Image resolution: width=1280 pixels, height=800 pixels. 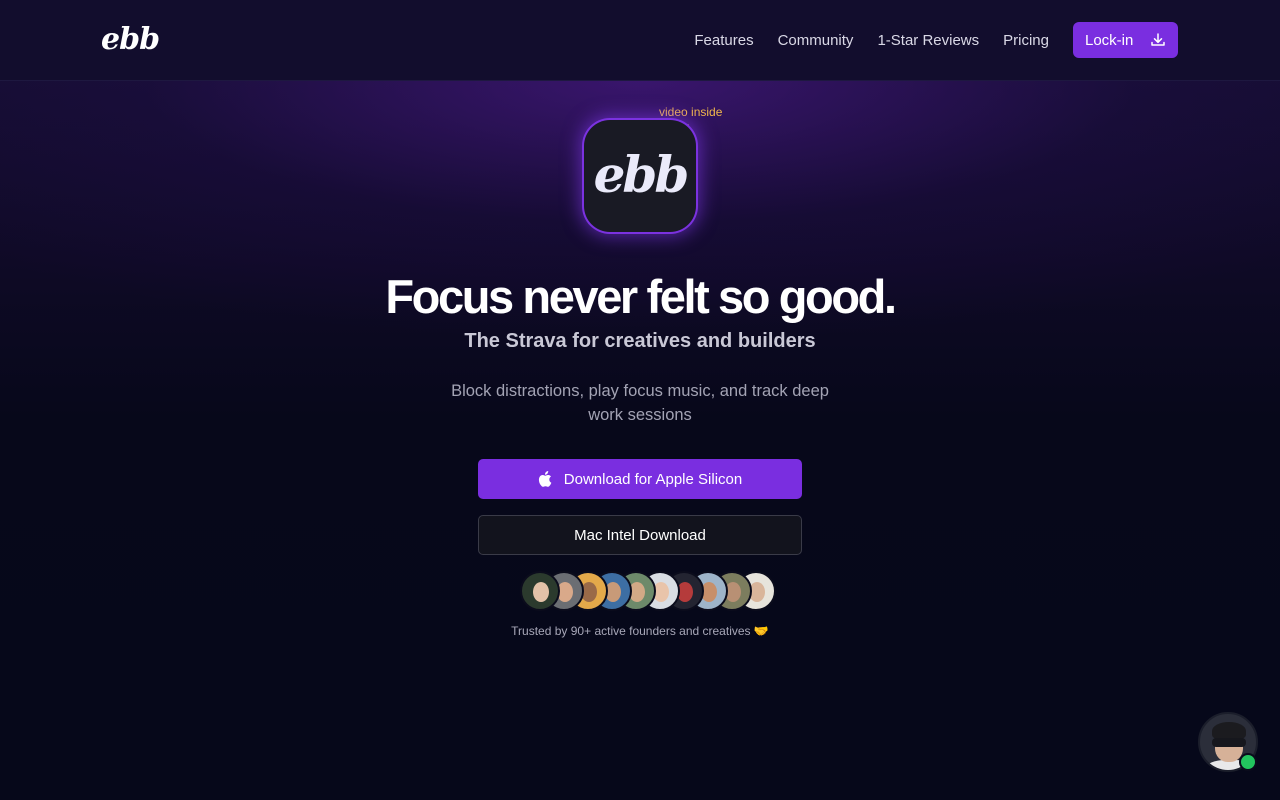 I want to click on download-apple-silicon-button: Download for Apple Silicon, so click(x=640, y=479).